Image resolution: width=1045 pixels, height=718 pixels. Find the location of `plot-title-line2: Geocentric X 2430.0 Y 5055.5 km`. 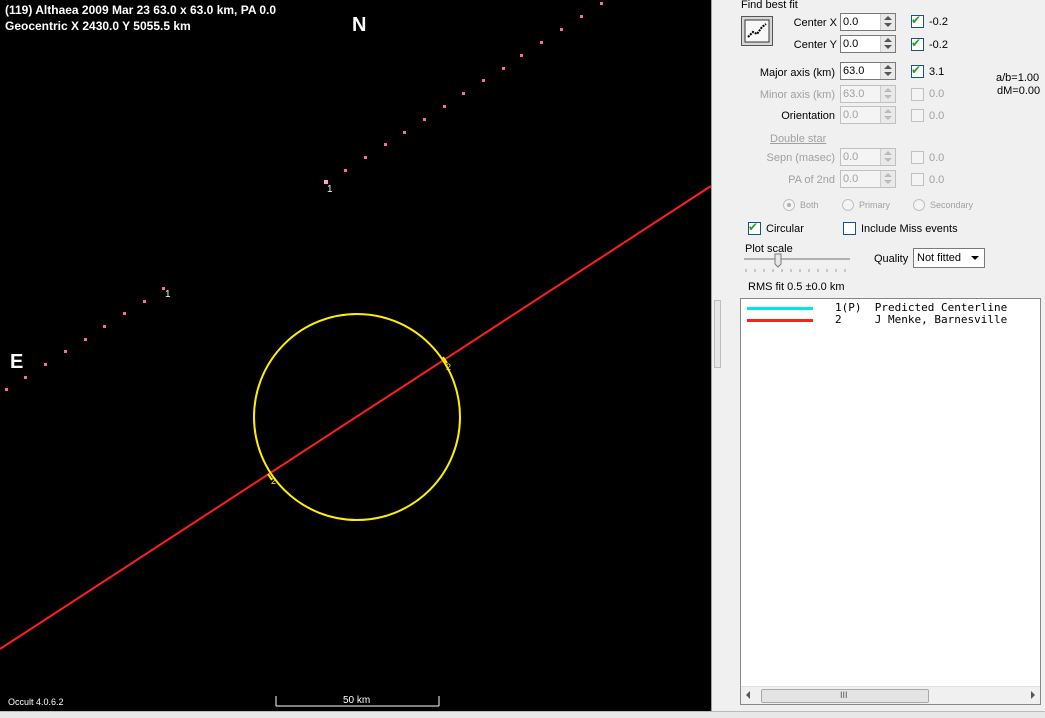

plot-title-line2: Geocentric X 2430.0 Y 5055.5 km is located at coordinates (98, 26).